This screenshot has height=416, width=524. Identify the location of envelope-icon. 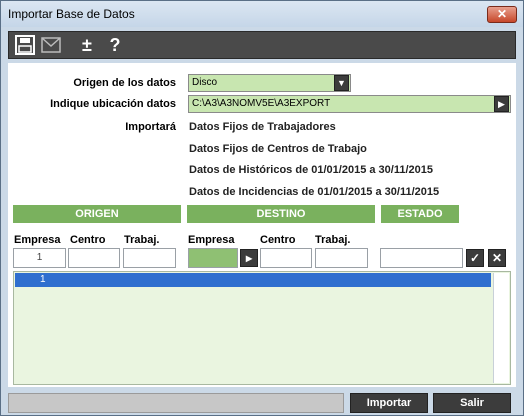
(51, 45).